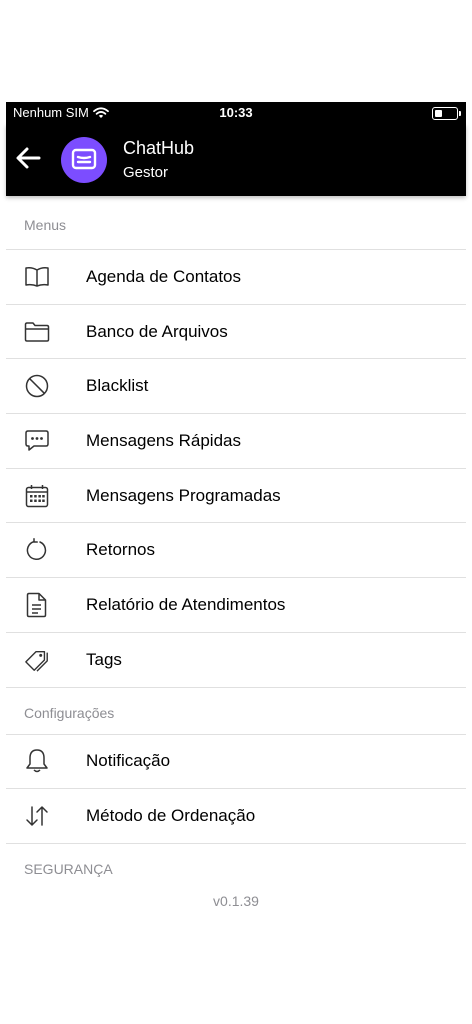 This screenshot has height=1024, width=472. I want to click on tags-icon, so click(37, 660).